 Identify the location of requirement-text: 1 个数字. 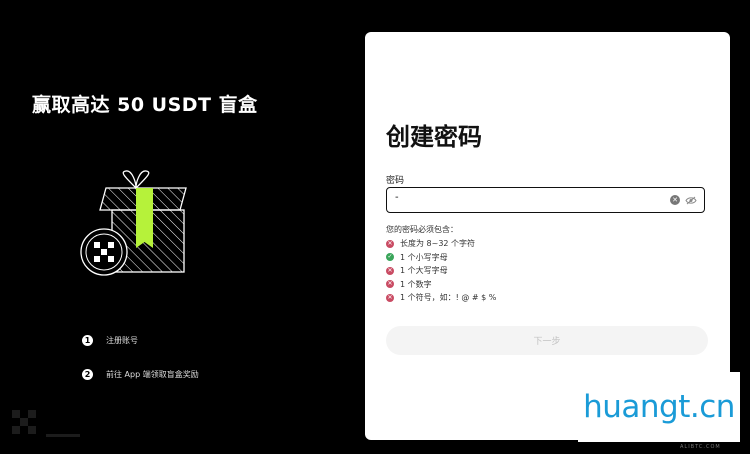
(416, 284).